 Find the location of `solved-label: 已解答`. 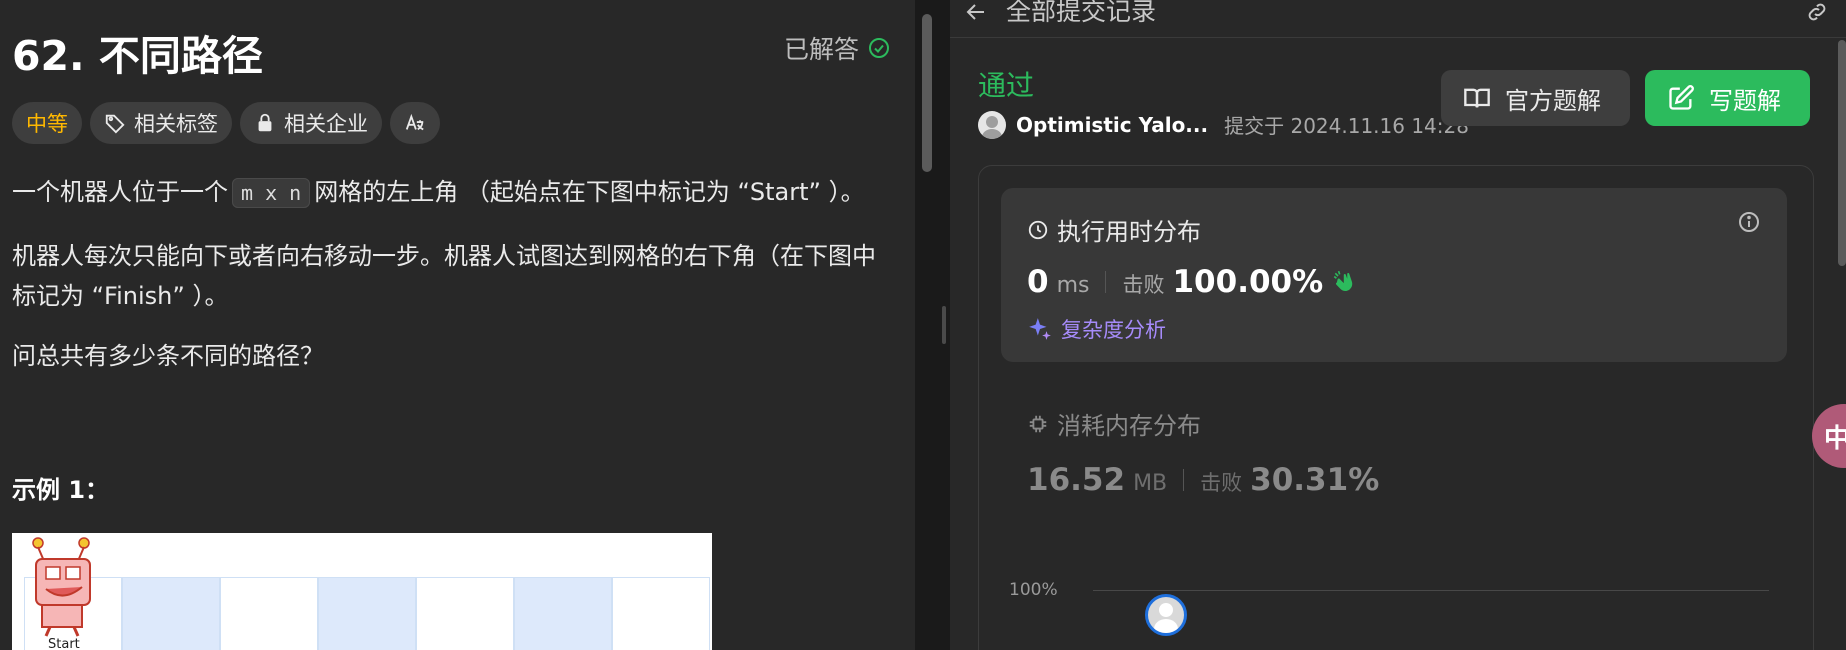

solved-label: 已解答 is located at coordinates (822, 49).